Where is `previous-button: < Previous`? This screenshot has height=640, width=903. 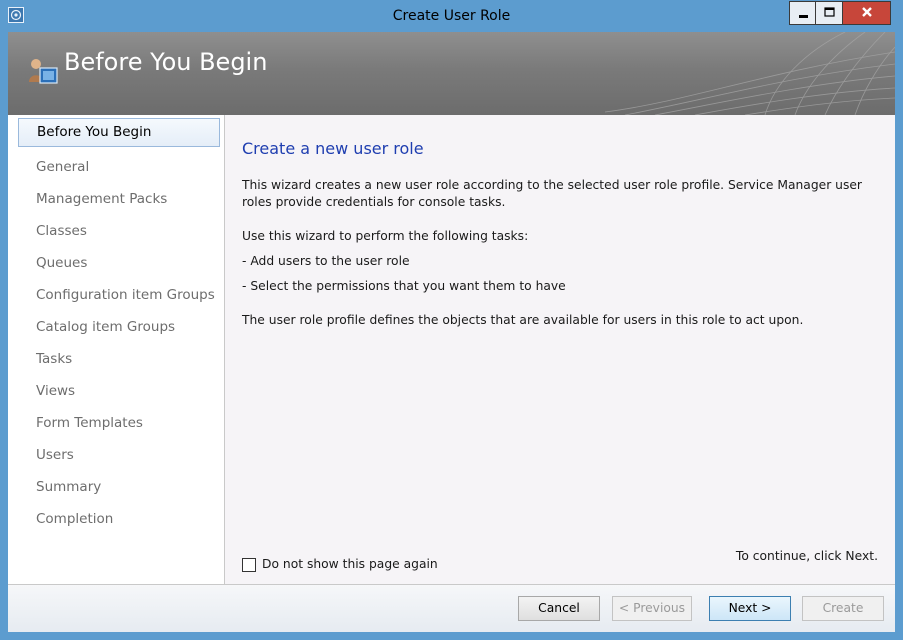
previous-button: < Previous is located at coordinates (652, 608).